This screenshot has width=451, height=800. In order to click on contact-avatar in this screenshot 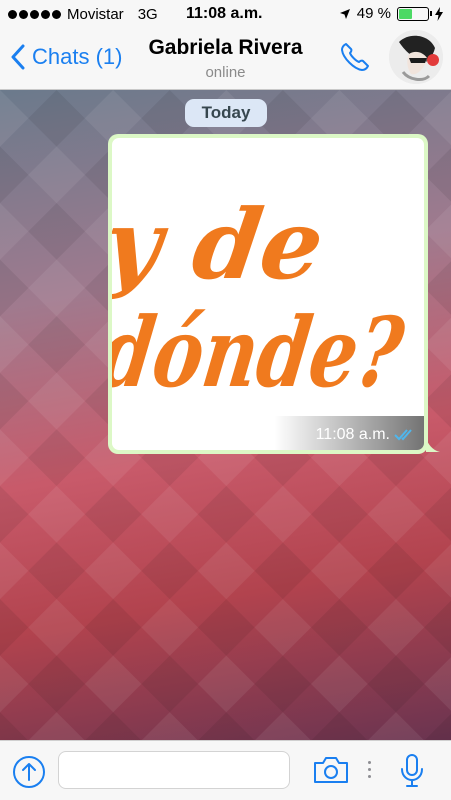, I will do `click(416, 57)`.